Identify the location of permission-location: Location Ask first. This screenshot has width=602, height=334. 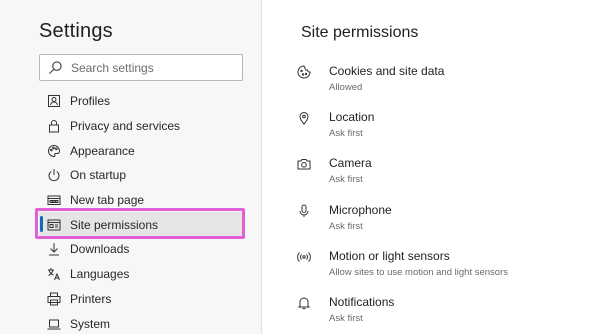
(442, 130).